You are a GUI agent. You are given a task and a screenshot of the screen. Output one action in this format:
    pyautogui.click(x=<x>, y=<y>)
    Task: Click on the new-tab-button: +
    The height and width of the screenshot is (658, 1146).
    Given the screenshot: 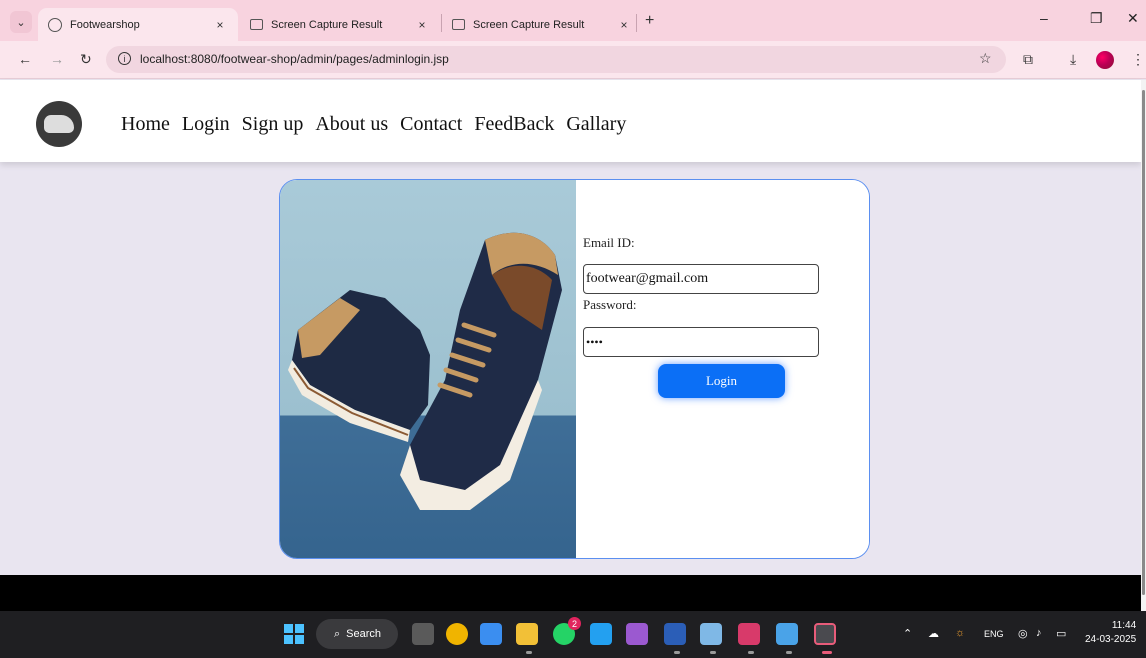 What is the action you would take?
    pyautogui.click(x=649, y=21)
    